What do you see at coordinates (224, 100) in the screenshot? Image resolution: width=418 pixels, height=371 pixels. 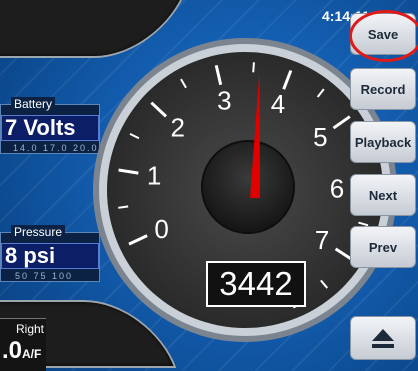 I see `tach-scale-label: 3` at bounding box center [224, 100].